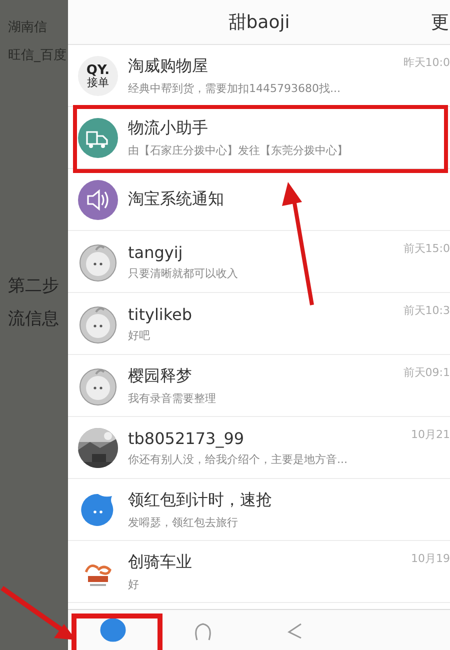 The height and width of the screenshot is (650, 450). What do you see at coordinates (160, 314) in the screenshot?
I see `contact-name: titylikeb` at bounding box center [160, 314].